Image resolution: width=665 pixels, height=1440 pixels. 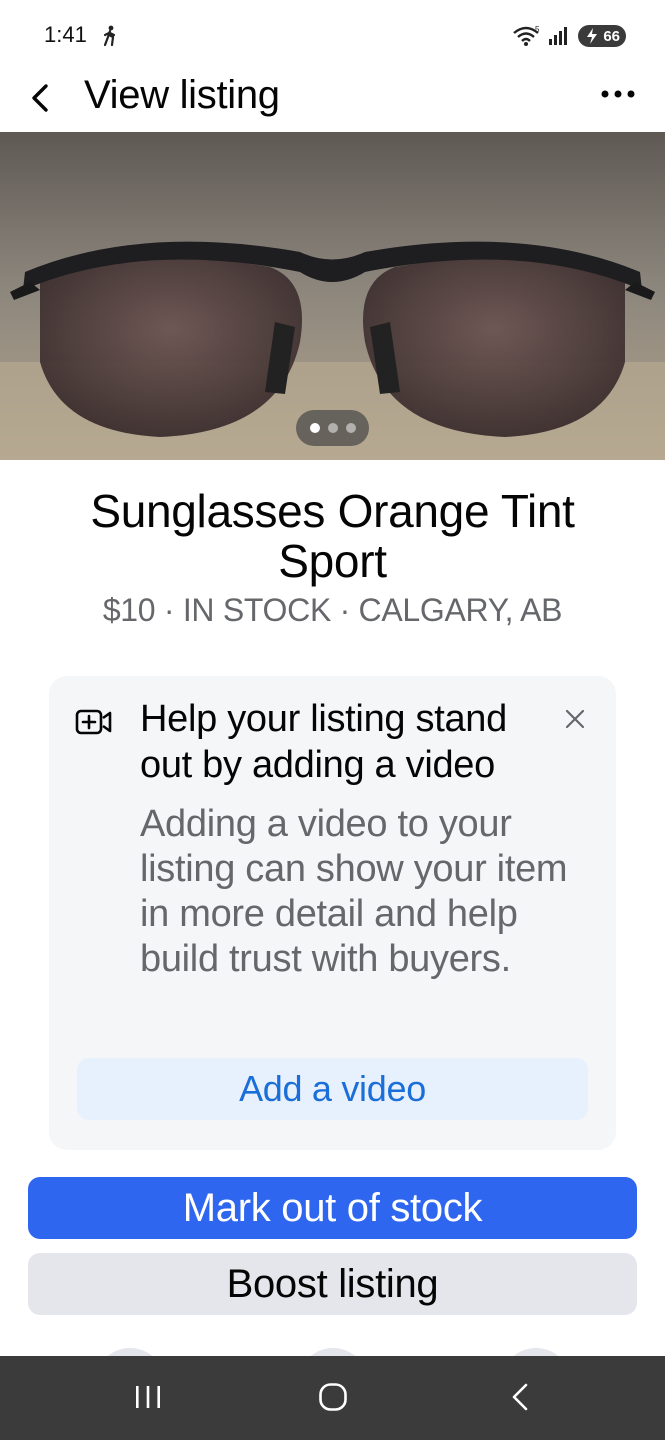 What do you see at coordinates (618, 94) in the screenshot?
I see `more-horizontal-icon` at bounding box center [618, 94].